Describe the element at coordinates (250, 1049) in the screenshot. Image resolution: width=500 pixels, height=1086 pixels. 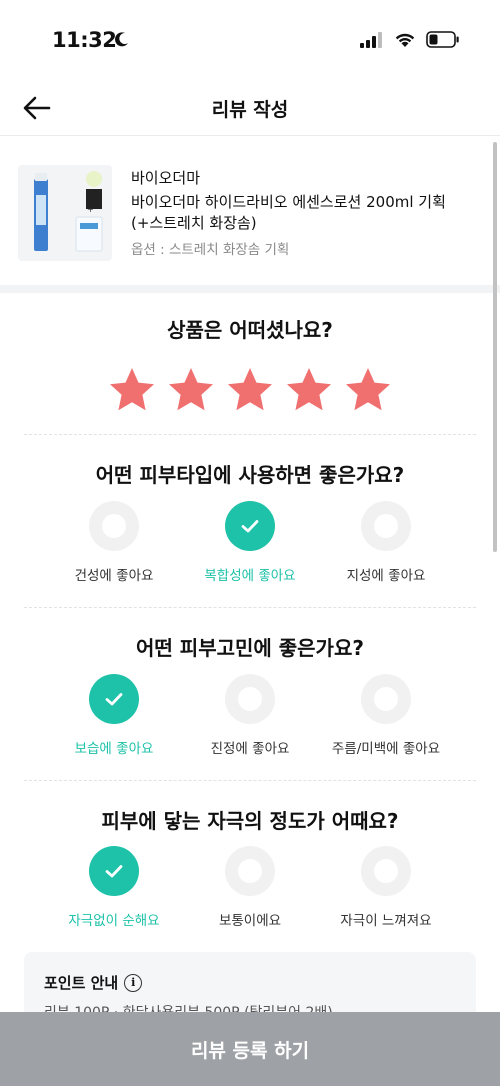
I see `submit-review-button: 리뷰 등록 하기` at that location.